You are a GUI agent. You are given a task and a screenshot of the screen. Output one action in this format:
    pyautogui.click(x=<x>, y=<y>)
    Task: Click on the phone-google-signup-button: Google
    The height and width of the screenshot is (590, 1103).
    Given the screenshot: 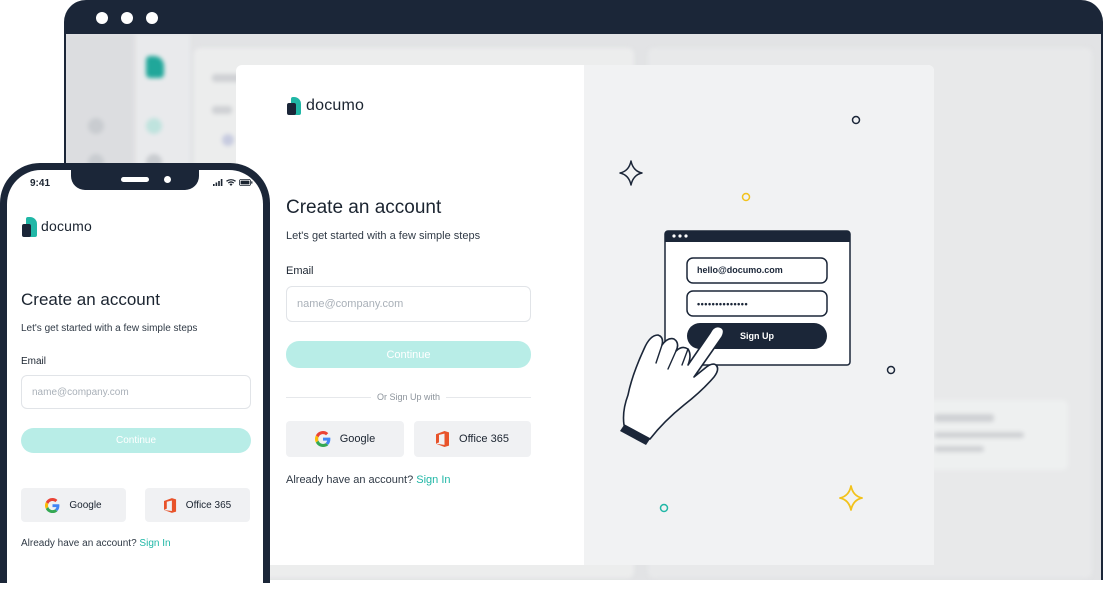 What is the action you would take?
    pyautogui.click(x=73, y=505)
    